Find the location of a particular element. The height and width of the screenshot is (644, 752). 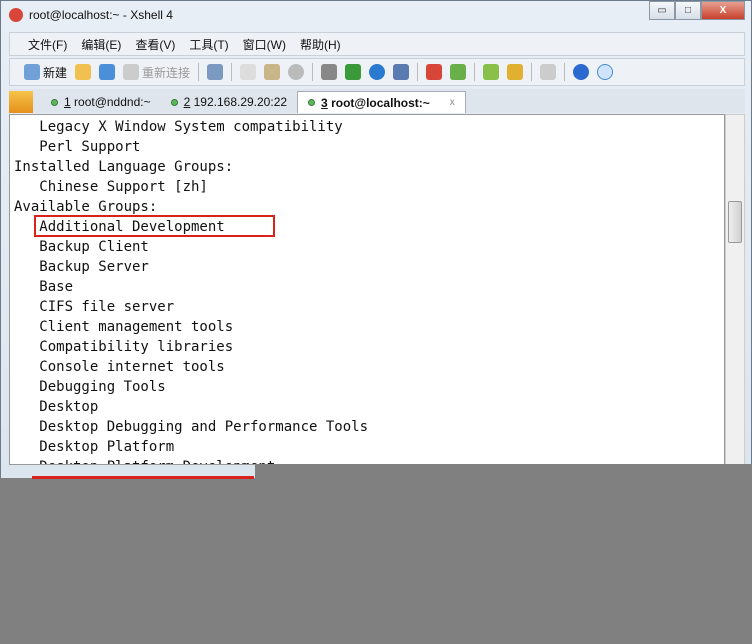

tab-number: 3 is located at coordinates (324, 102).